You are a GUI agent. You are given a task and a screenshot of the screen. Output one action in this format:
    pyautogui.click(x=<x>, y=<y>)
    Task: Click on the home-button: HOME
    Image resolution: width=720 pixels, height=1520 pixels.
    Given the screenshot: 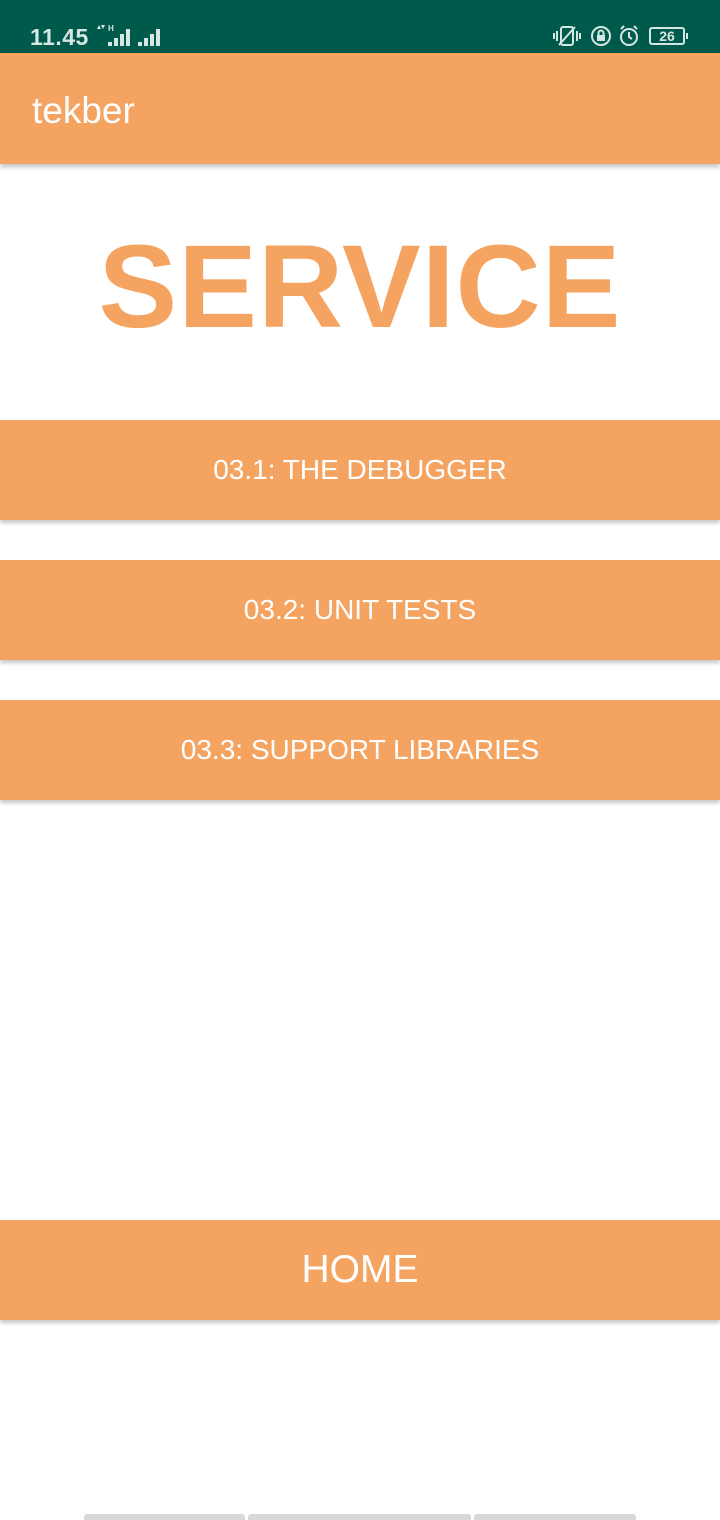 What is the action you would take?
    pyautogui.click(x=360, y=1270)
    